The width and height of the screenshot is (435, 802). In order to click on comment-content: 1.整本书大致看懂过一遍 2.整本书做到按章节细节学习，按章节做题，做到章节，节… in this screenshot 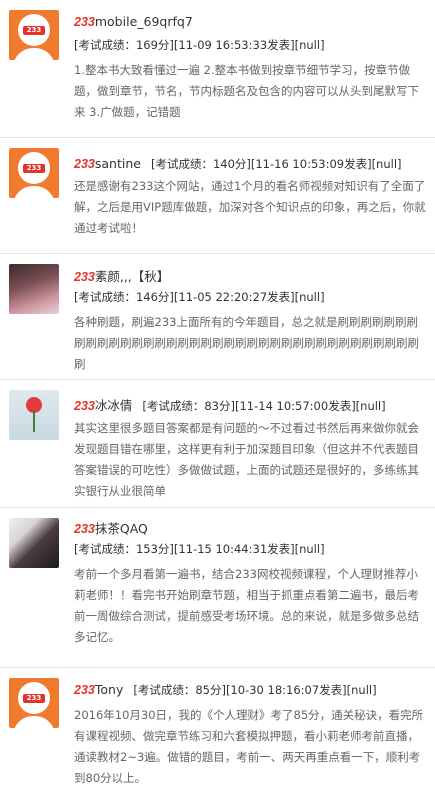, I will do `click(246, 91)`.